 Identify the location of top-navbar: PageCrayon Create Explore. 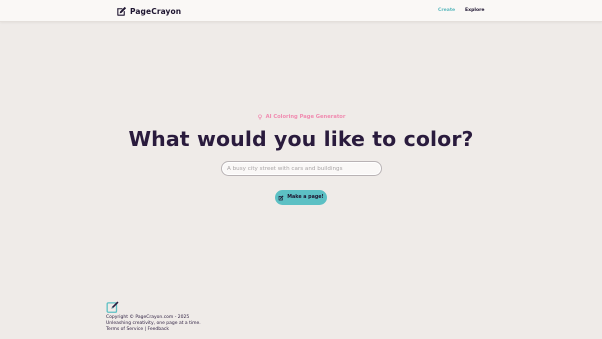
(301, 11).